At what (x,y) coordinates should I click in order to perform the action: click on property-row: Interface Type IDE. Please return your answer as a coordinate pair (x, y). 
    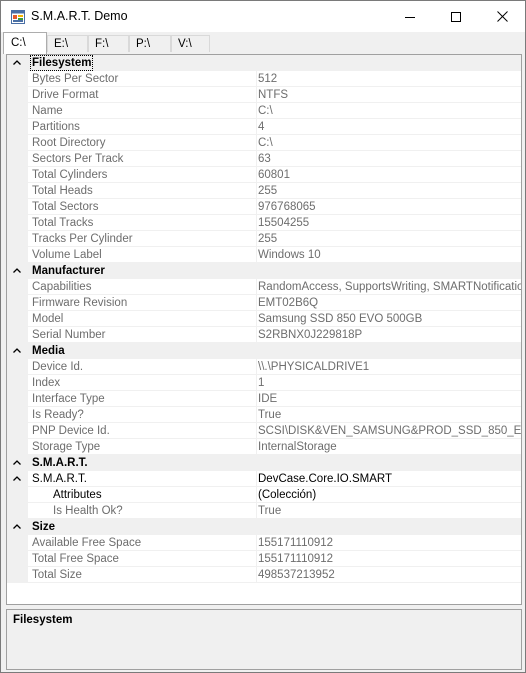
    Looking at the image, I should click on (264, 399).